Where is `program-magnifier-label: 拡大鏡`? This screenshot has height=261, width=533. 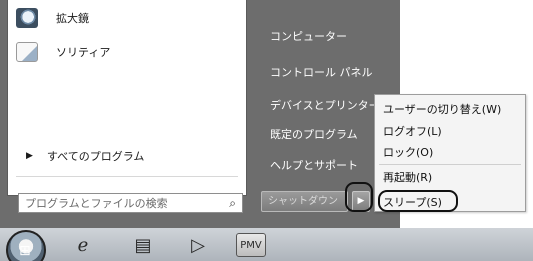 program-magnifier-label: 拡大鏡 is located at coordinates (72, 18).